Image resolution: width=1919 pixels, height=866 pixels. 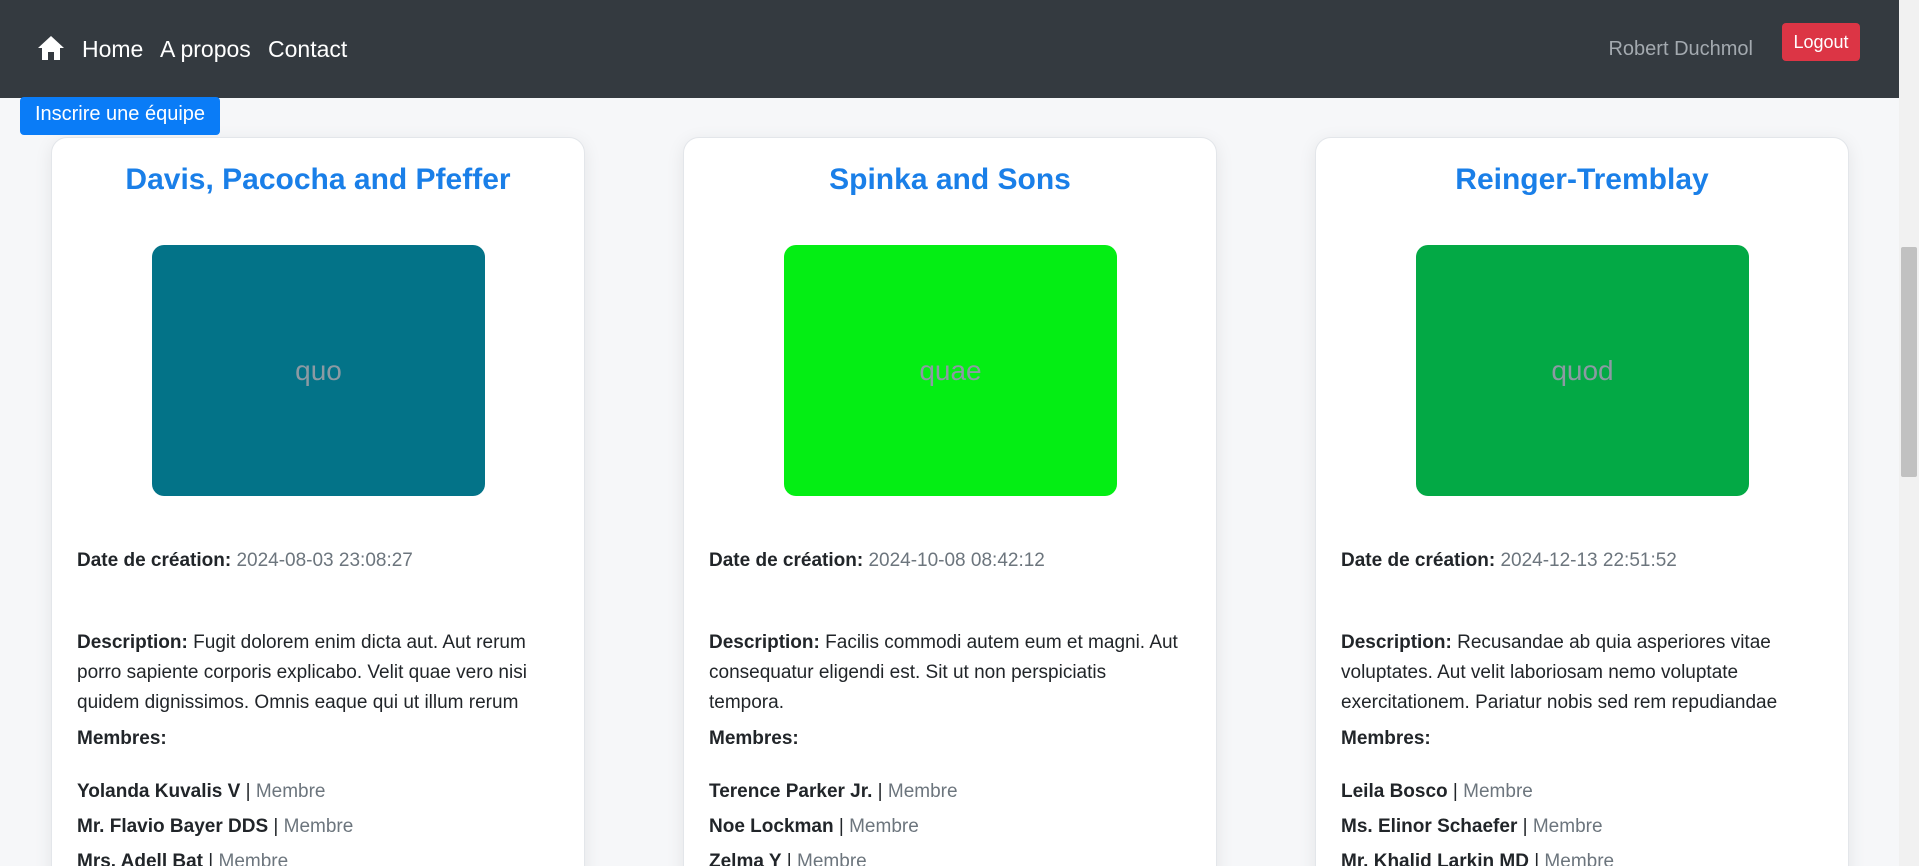 I want to click on member-name: Zelma Y, so click(x=745, y=858).